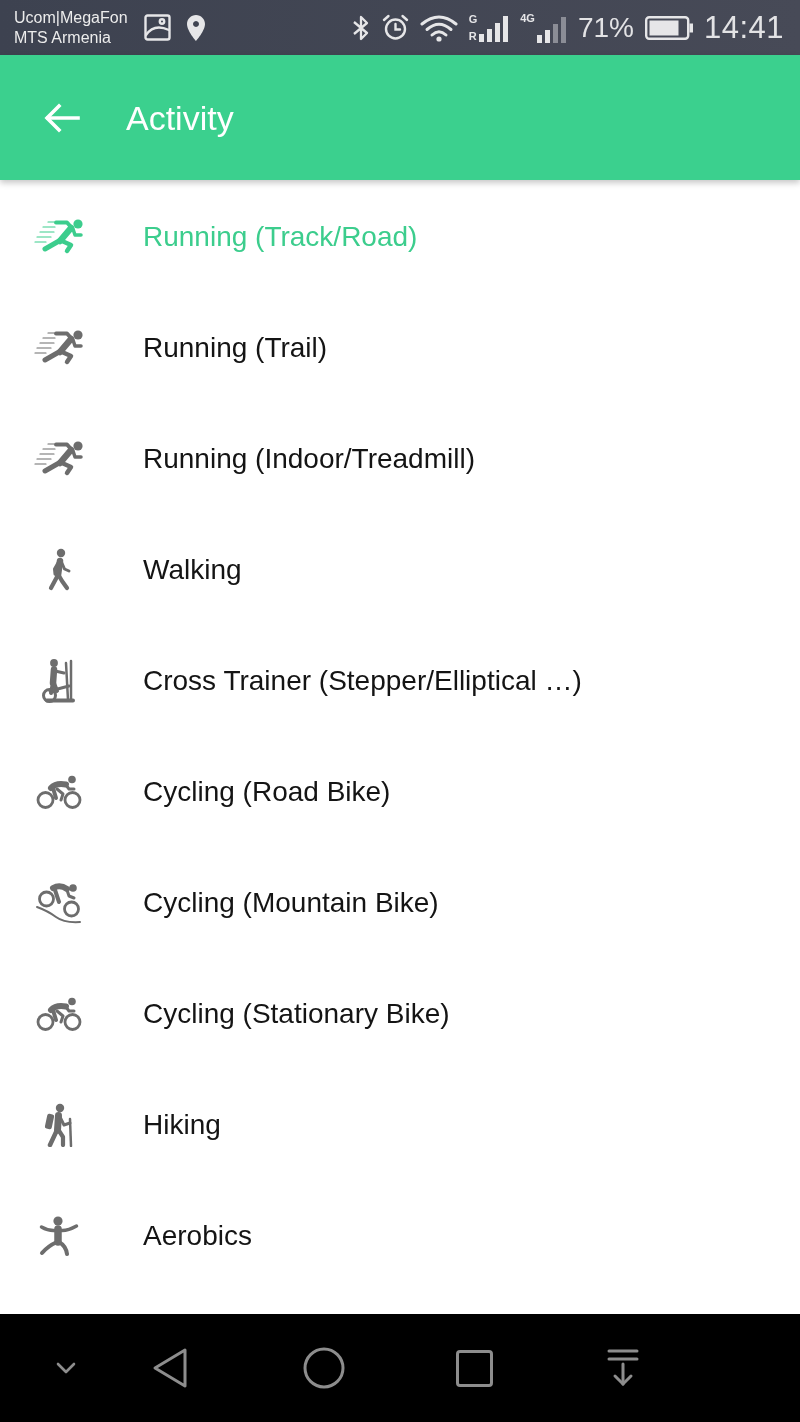 The image size is (800, 1422). What do you see at coordinates (59, 569) in the screenshot?
I see `walker-icon` at bounding box center [59, 569].